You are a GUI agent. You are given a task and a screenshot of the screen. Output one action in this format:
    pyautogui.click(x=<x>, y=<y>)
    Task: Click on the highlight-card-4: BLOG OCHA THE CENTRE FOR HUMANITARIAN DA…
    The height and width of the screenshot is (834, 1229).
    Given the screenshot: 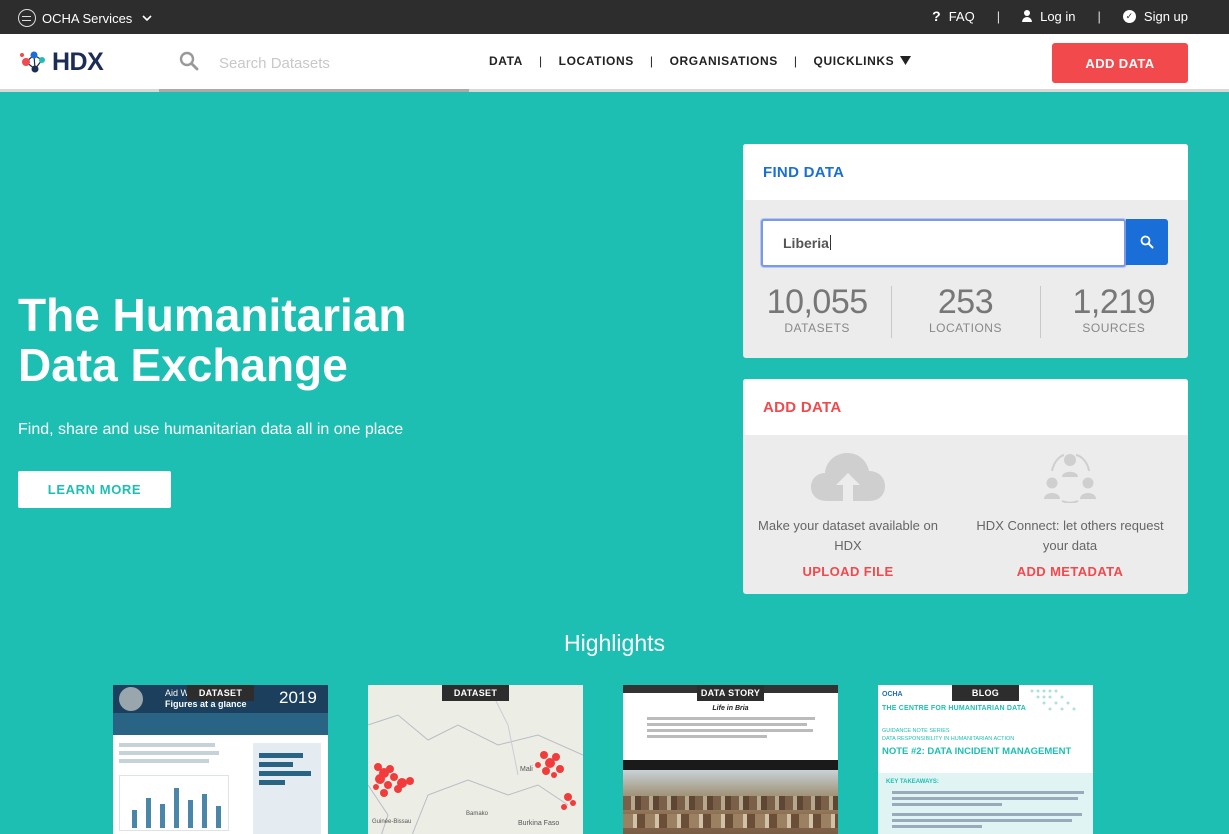 What is the action you would take?
    pyautogui.click(x=985, y=759)
    